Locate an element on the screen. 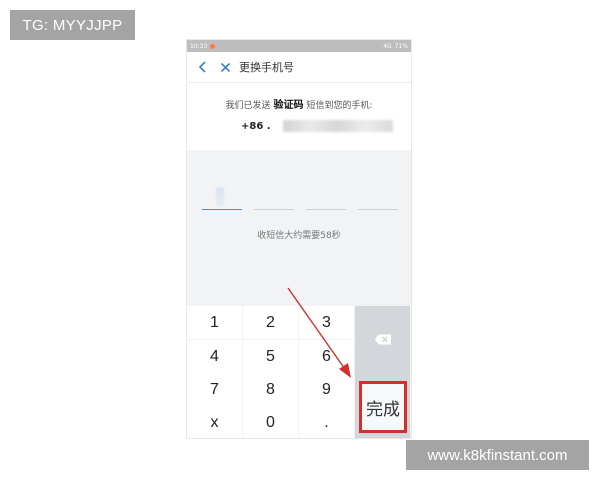  key-0: 0 is located at coordinates (270, 422).